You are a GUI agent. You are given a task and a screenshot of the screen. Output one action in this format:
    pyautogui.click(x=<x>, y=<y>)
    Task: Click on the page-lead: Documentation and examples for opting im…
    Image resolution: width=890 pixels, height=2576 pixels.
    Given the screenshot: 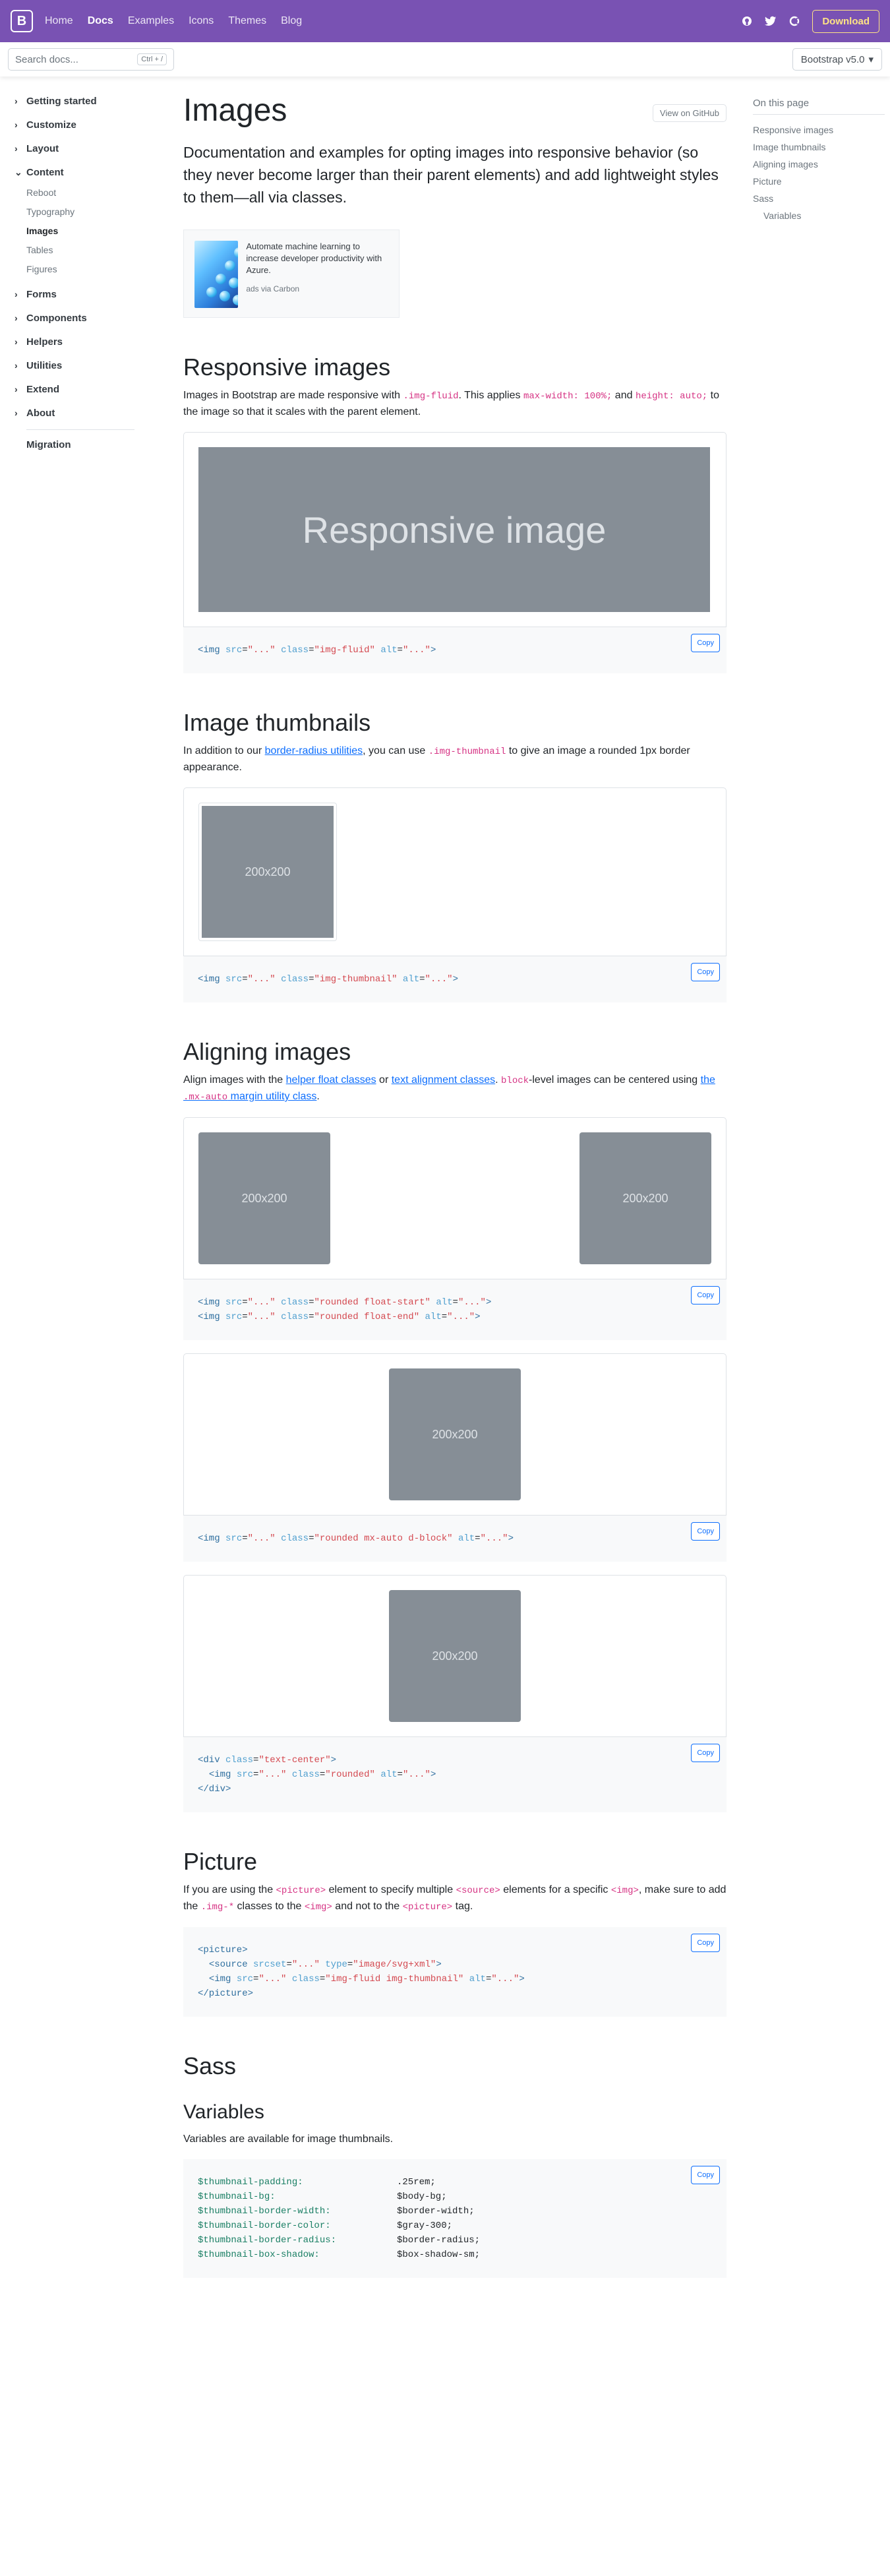 What is the action you would take?
    pyautogui.click(x=451, y=175)
    